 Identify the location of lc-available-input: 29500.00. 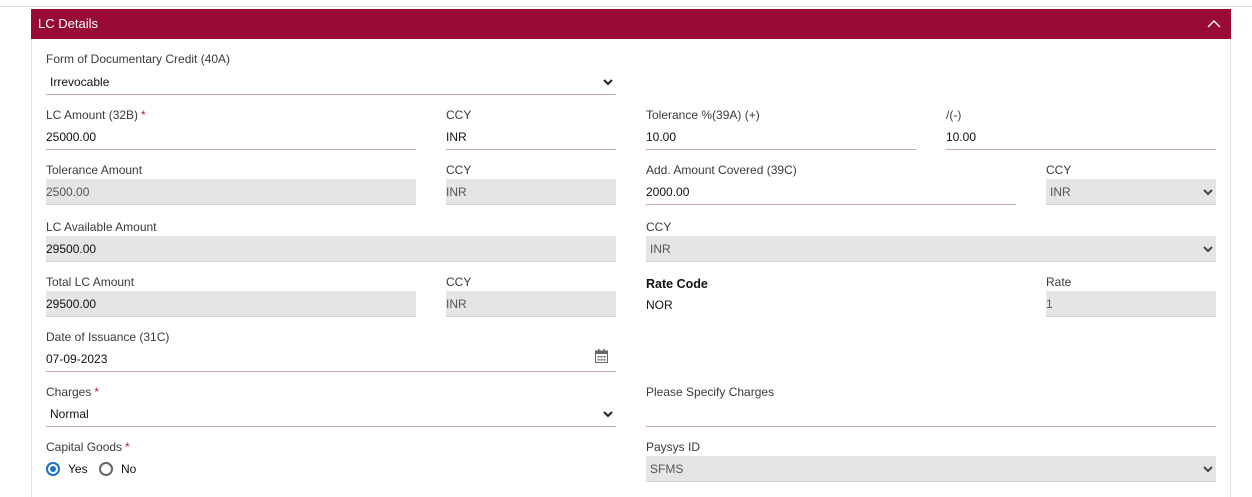
(331, 249).